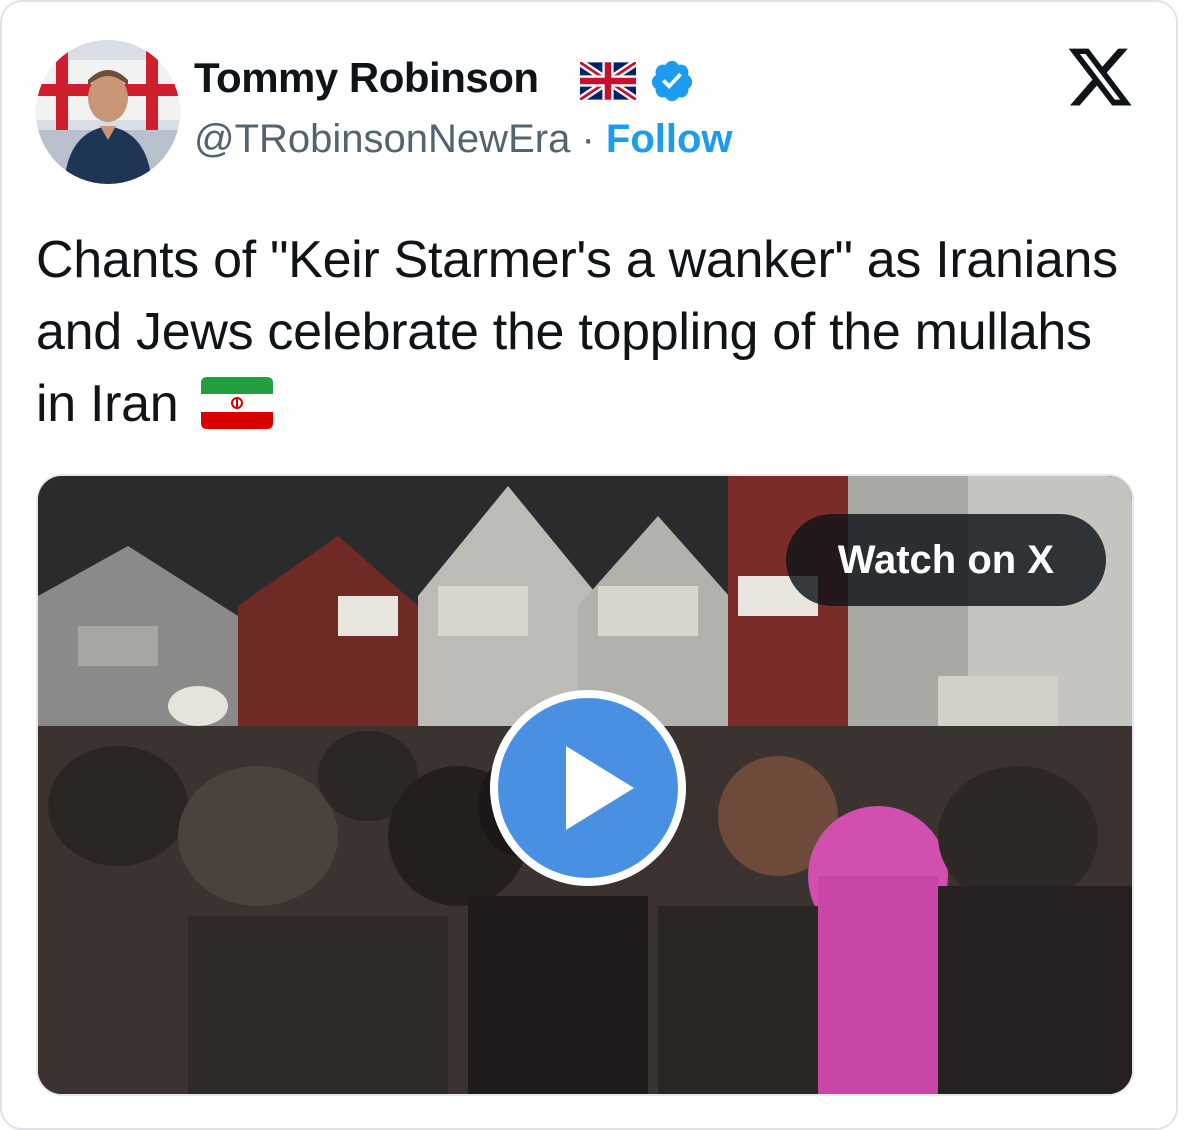 The height and width of the screenshot is (1130, 1189). I want to click on watch-on-x-button: Watch on X, so click(945, 560).